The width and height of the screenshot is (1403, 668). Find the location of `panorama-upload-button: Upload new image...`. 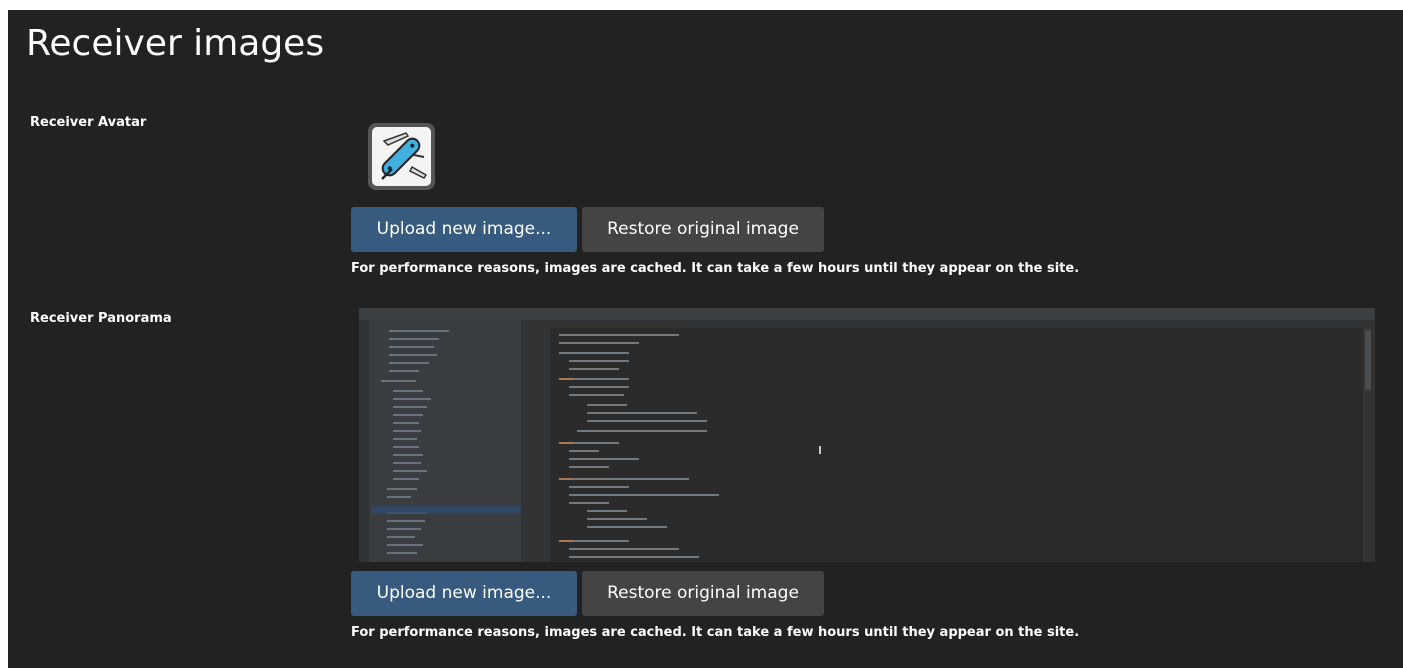

panorama-upload-button: Upload new image... is located at coordinates (464, 593).